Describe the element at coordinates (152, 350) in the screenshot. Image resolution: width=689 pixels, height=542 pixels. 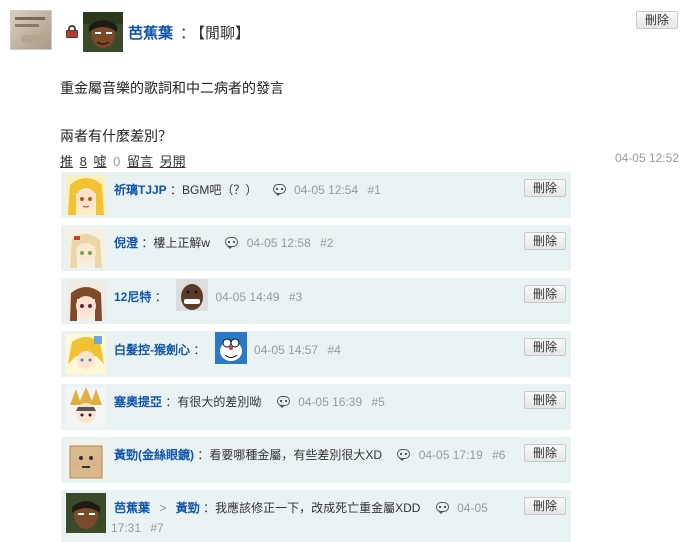
I see `commenter-name: 白髮控-猴劍心` at that location.